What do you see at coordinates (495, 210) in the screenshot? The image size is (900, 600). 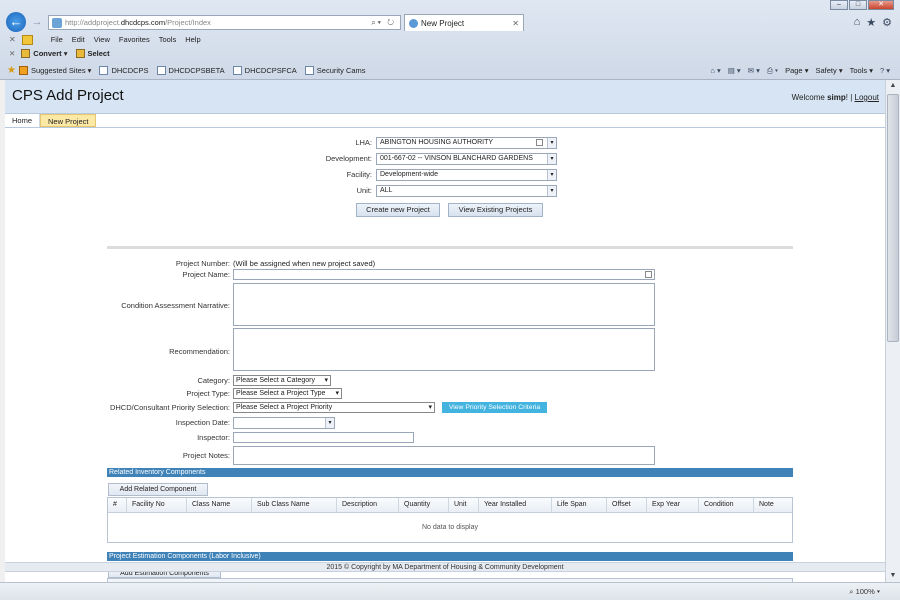 I see `view-projects-button: View Existing Projects` at bounding box center [495, 210].